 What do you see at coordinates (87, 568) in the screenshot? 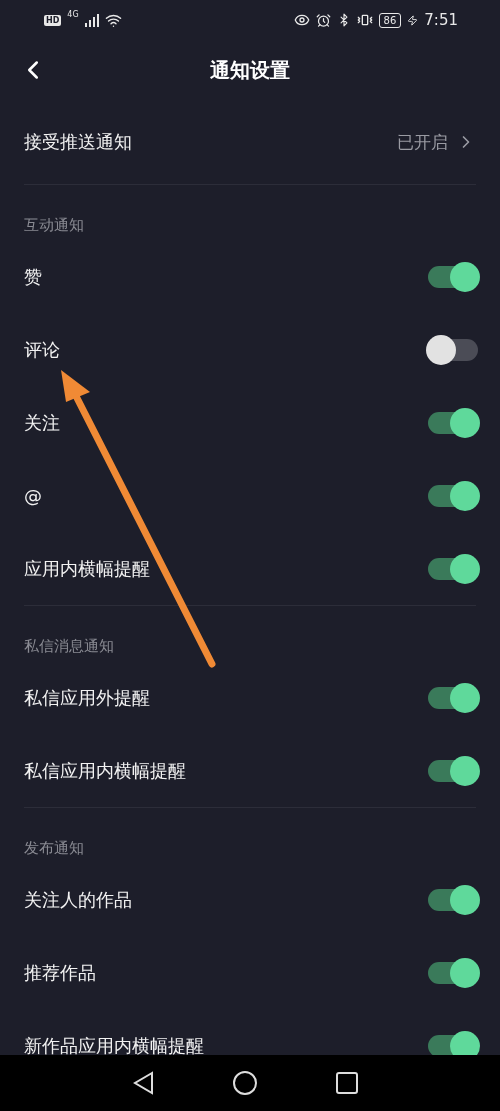
I see `setting-label: 应用内横幅提醒` at bounding box center [87, 568].